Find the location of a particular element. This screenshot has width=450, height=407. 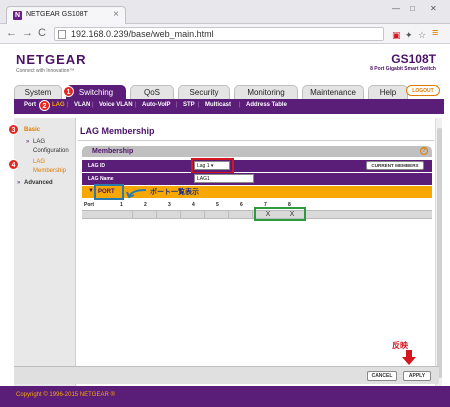

help-icon: ? is located at coordinates (424, 151).